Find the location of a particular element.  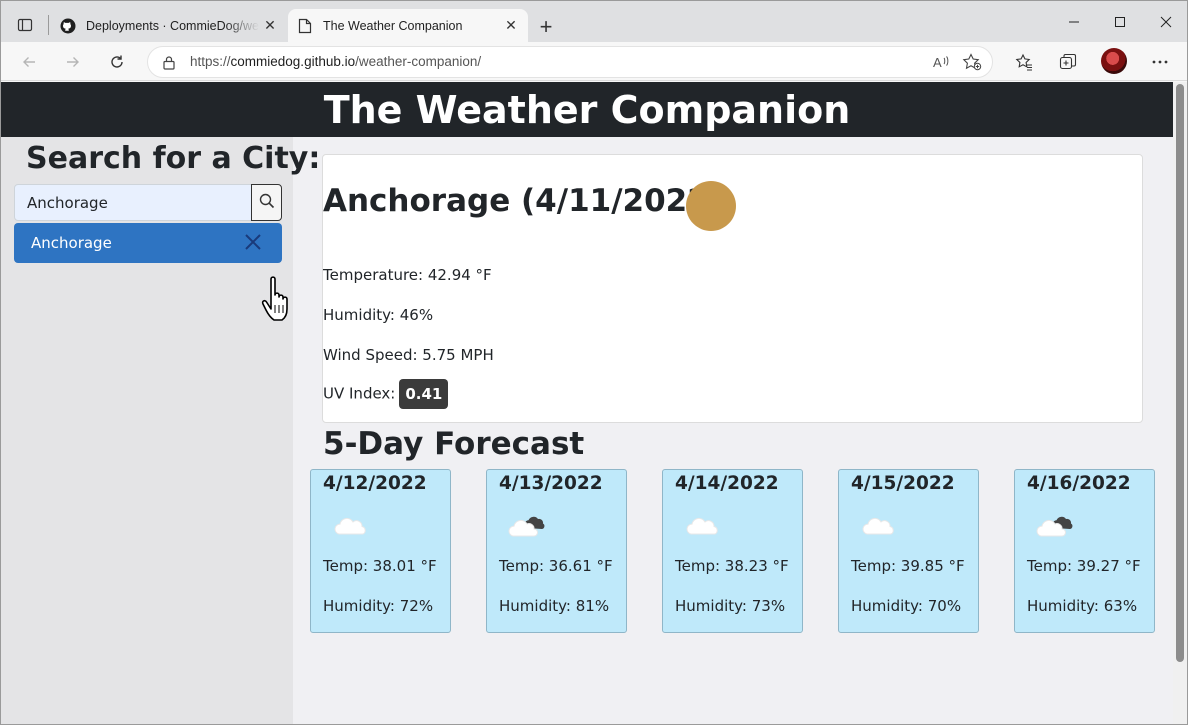

history-item-label: Anchorage is located at coordinates (71, 243).